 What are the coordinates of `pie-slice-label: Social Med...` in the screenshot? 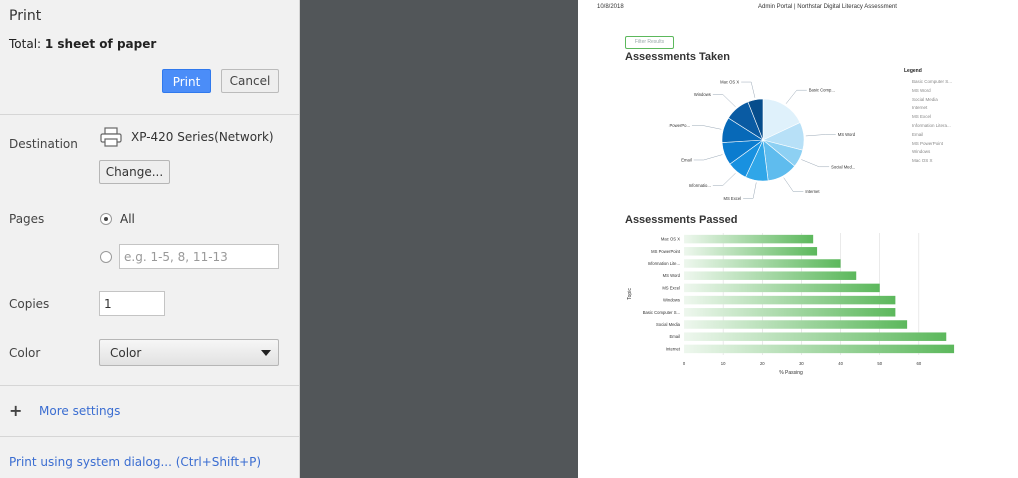 It's located at (843, 166).